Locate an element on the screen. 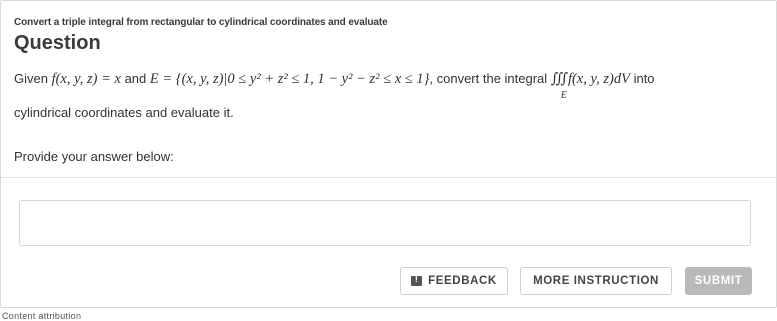 This screenshot has width=777, height=321. divider is located at coordinates (388, 177).